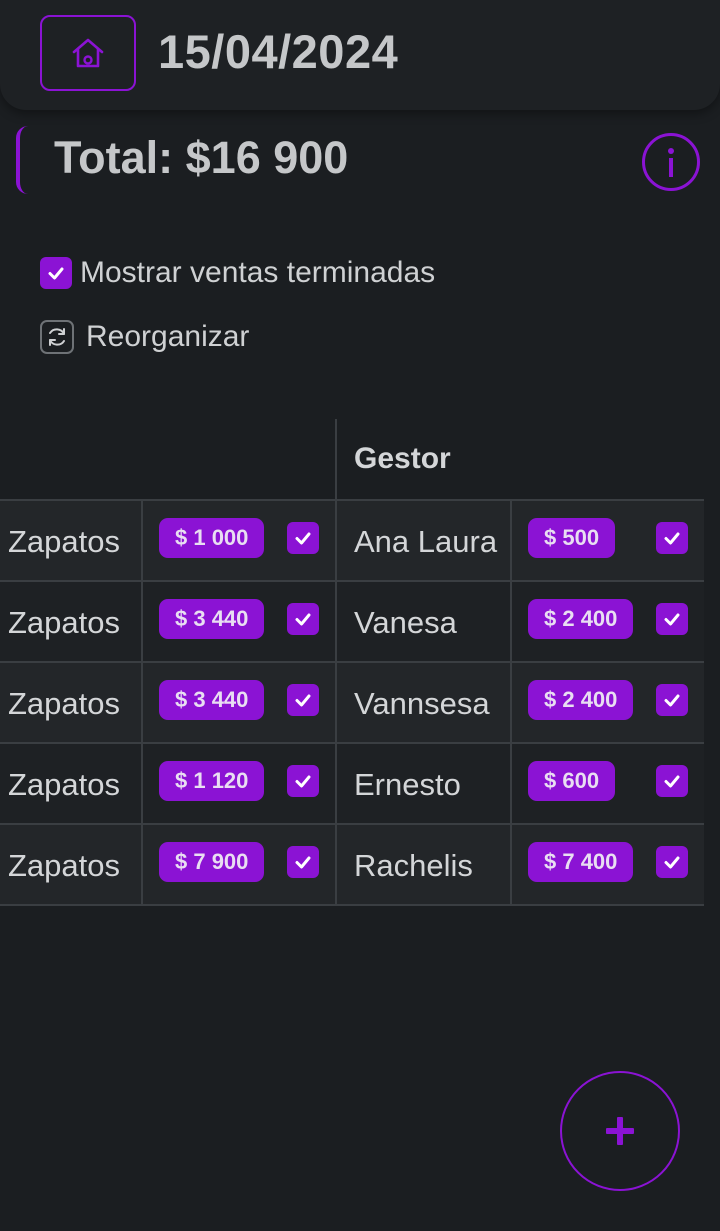 Image resolution: width=720 pixels, height=1231 pixels. I want to click on top-bar: 15/04/2024, so click(360, 55).